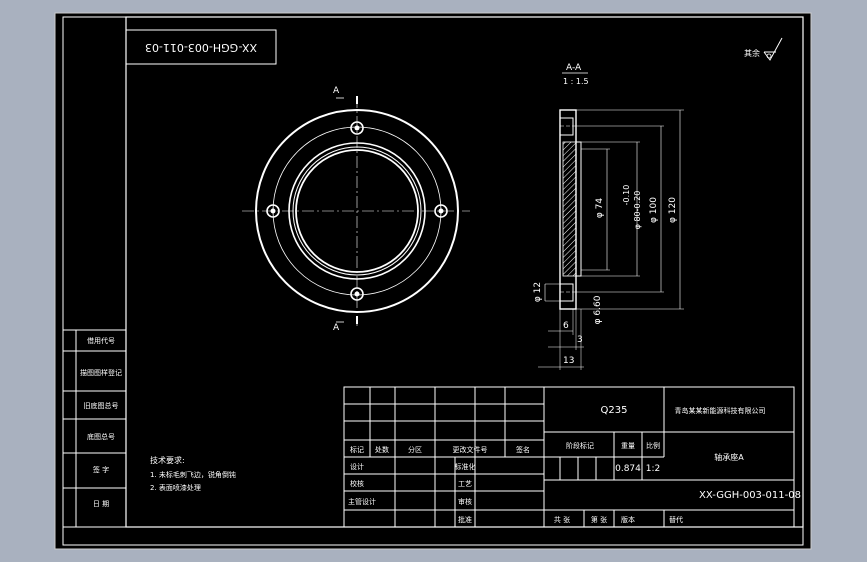 This screenshot has height=562, width=867. I want to click on mirrored-drawing-number: XX-GGH-003-011-03, so click(201, 47).